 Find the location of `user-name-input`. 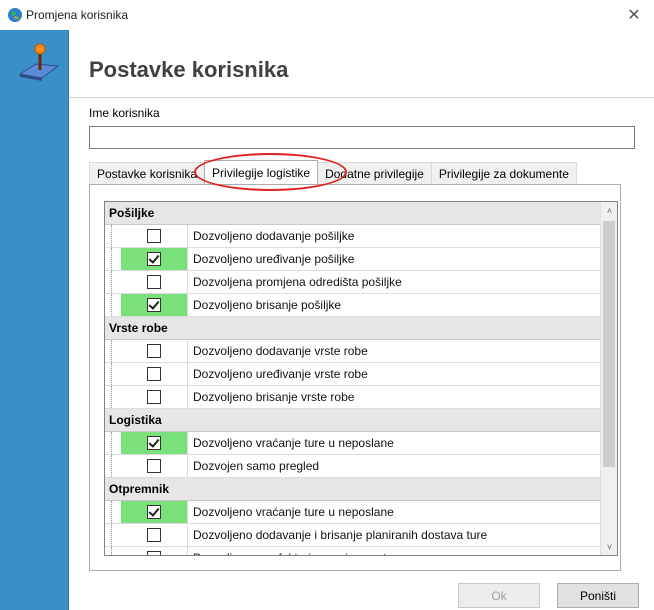

user-name-input is located at coordinates (362, 137).